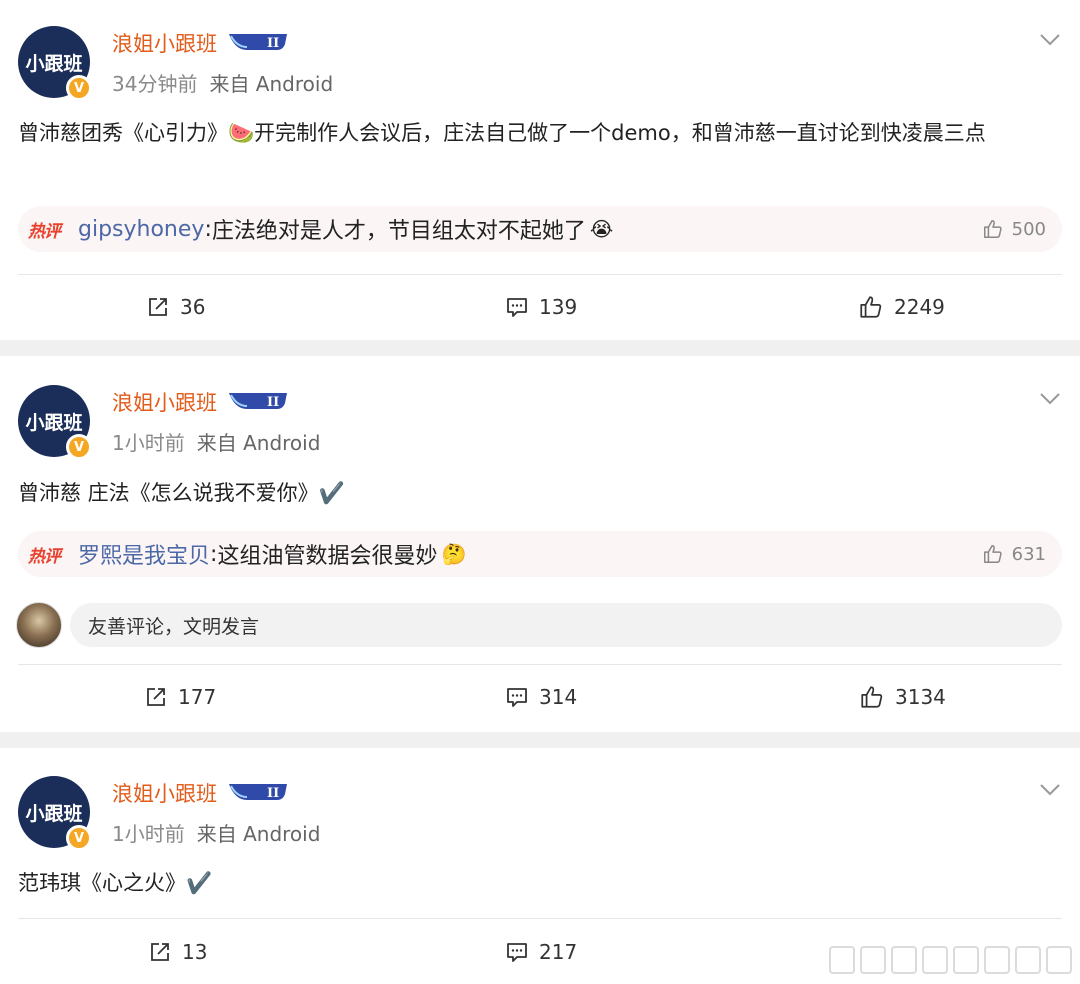 This screenshot has height=984, width=1080. I want to click on comment-button: 217, so click(541, 952).